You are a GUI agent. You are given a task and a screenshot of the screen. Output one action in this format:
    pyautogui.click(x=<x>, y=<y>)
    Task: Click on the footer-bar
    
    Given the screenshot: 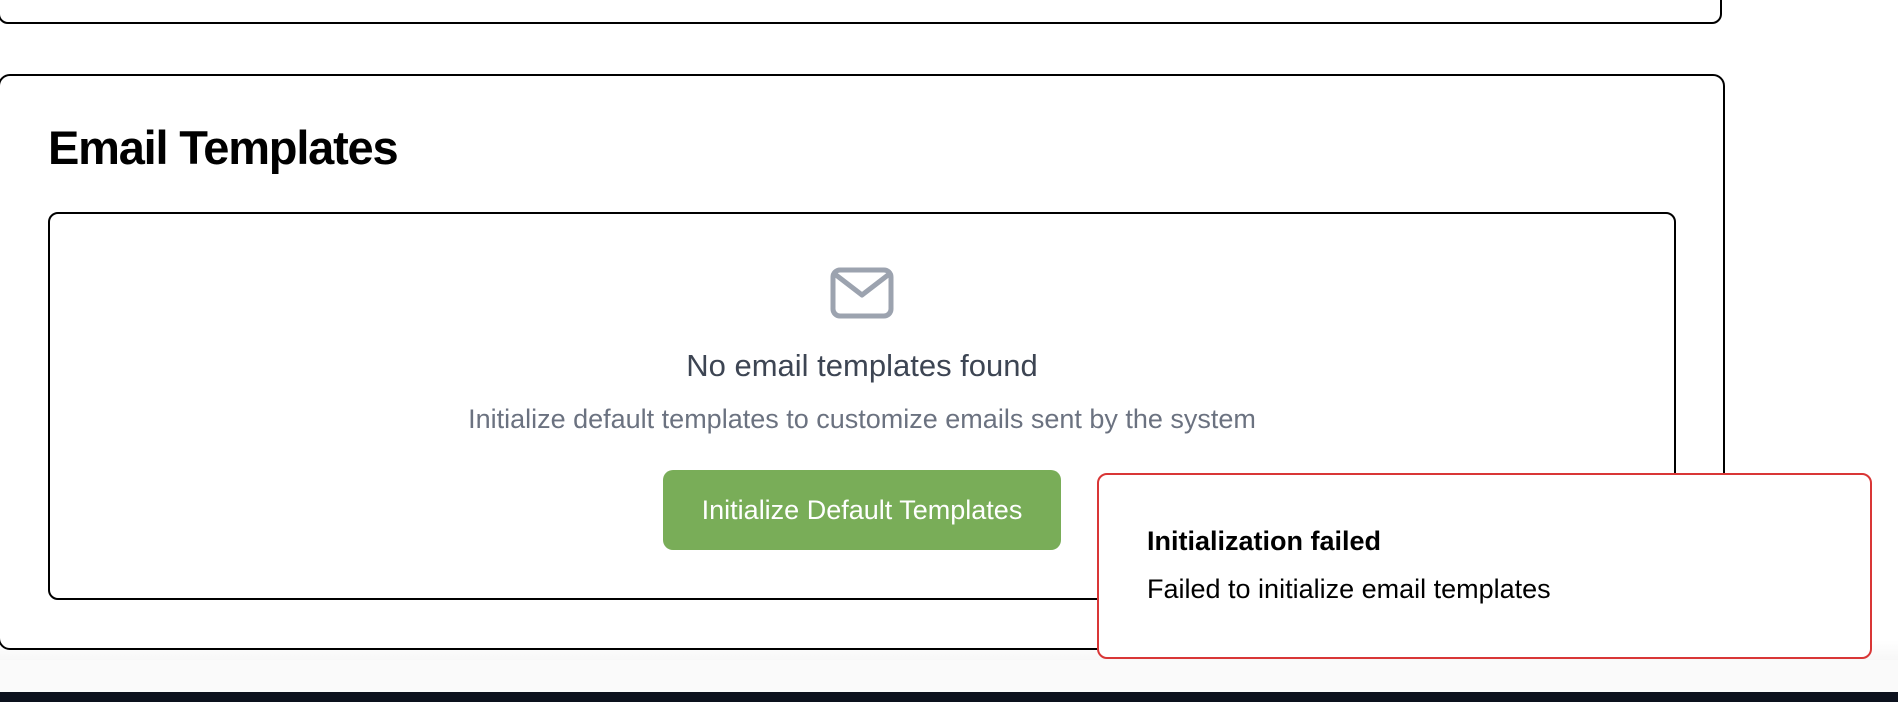 What is the action you would take?
    pyautogui.click(x=949, y=697)
    